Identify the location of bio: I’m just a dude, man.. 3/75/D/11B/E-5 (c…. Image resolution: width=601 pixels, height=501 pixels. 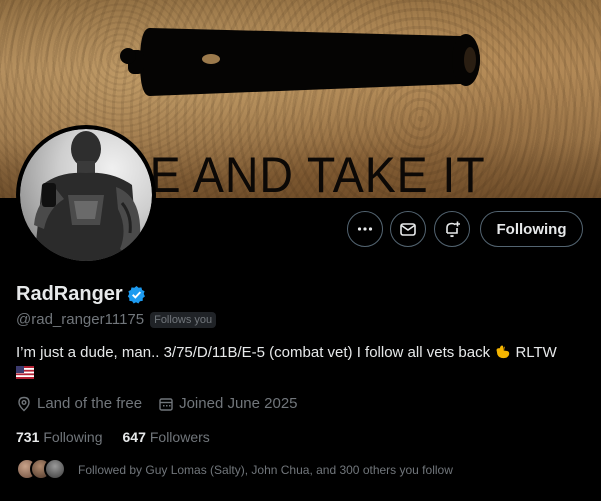
(301, 363).